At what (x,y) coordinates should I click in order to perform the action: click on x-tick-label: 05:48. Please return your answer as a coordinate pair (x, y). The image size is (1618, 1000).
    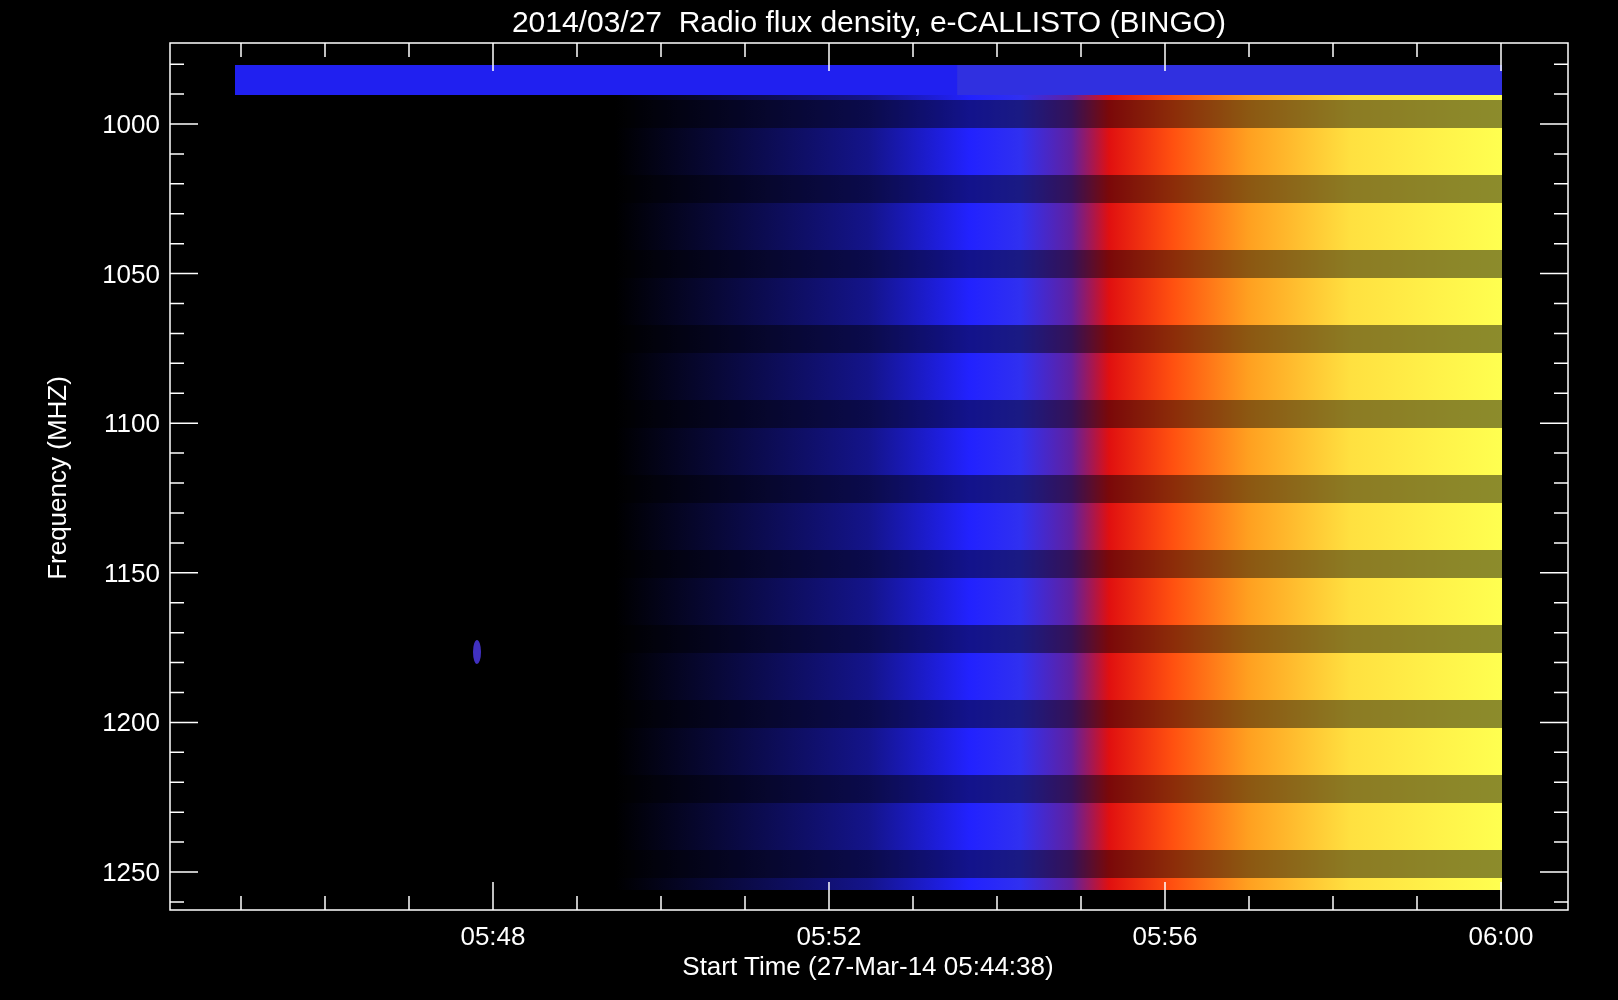
    Looking at the image, I should click on (493, 936).